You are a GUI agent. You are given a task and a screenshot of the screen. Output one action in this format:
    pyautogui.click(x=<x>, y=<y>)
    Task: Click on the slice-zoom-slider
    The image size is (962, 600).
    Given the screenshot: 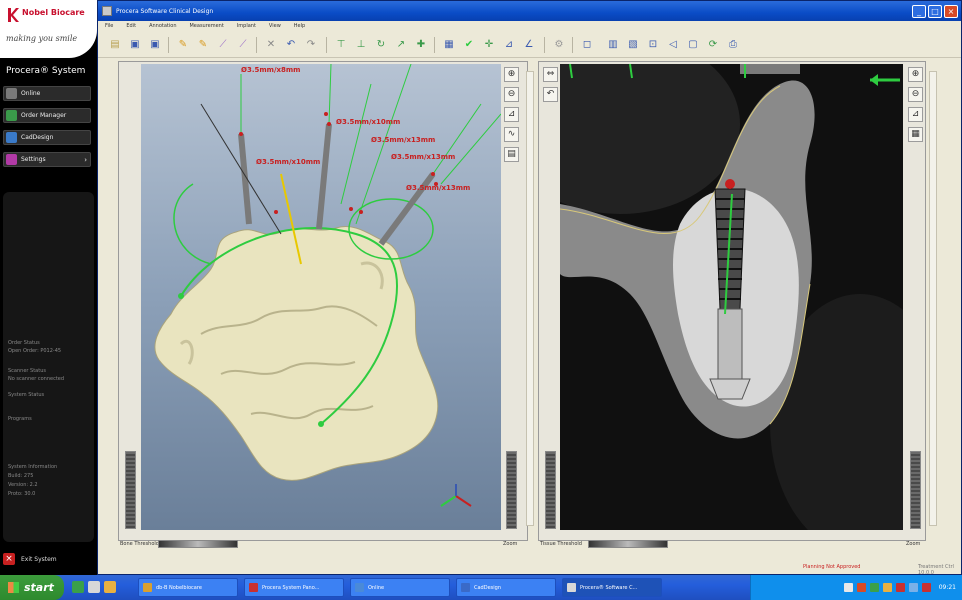 What is the action you would take?
    pyautogui.click(x=915, y=490)
    